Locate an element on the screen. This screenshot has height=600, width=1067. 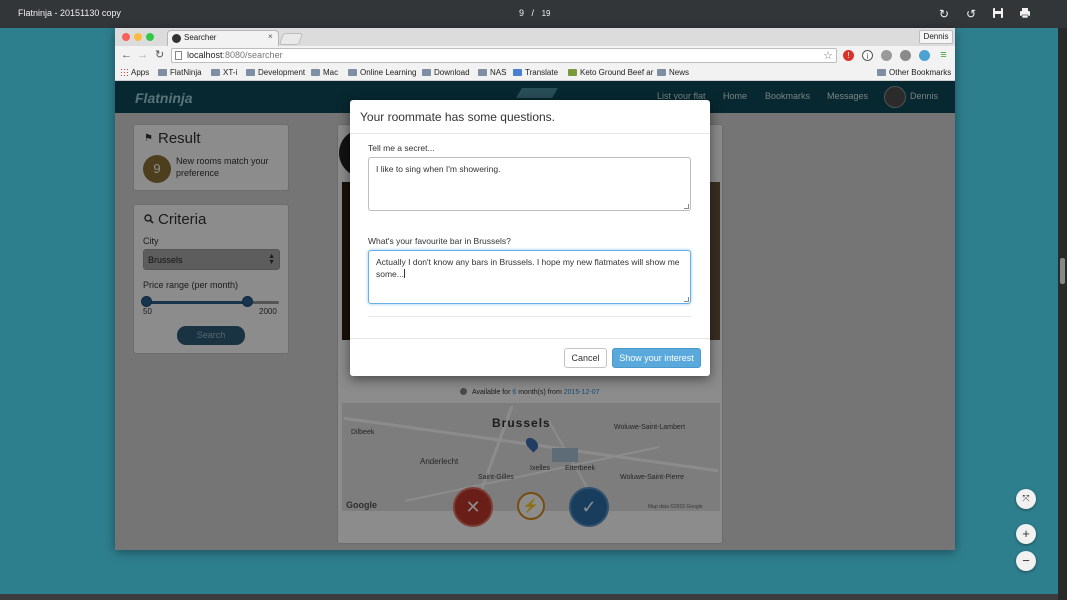
tab-strip: Searcher × Dennis is located at coordinates (535, 37).